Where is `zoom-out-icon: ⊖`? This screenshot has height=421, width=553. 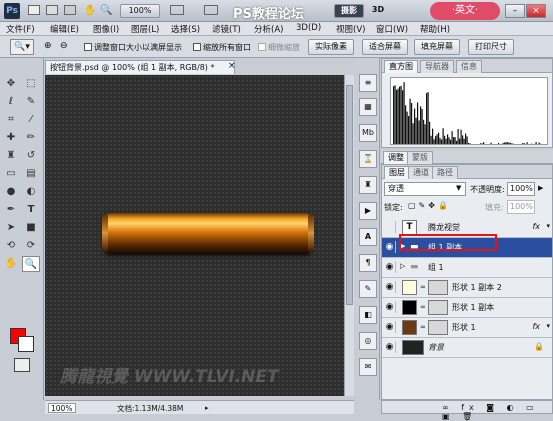 zoom-out-icon: ⊖ is located at coordinates (64, 46).